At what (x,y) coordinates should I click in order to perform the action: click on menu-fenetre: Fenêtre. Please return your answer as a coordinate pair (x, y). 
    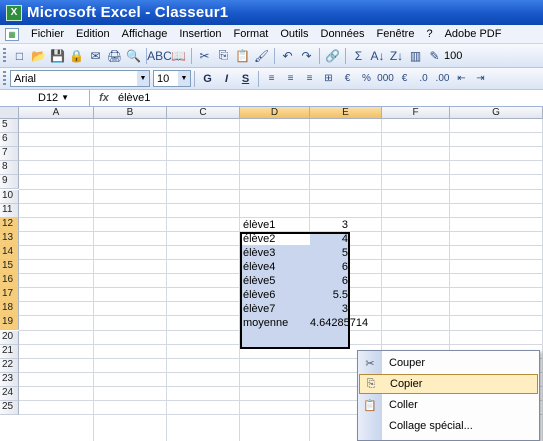
    Looking at the image, I should click on (396, 34).